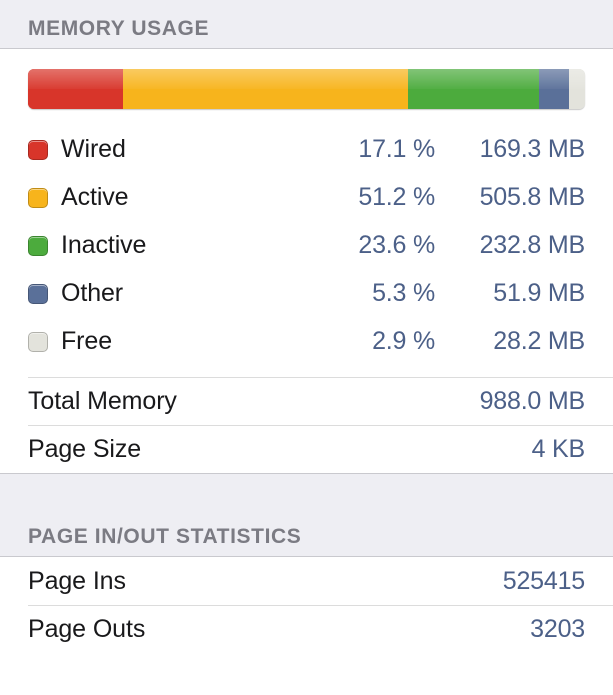 This screenshot has width=613, height=695. Describe the element at coordinates (320, 293) in the screenshot. I see `memory-legend-row: Other 5.3 % 51.9 MB` at that location.